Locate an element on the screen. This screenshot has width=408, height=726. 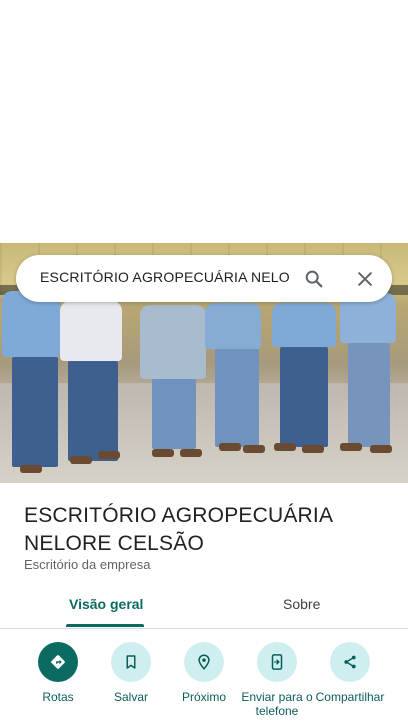
place-title: ESCRITÓRIO AGROPECUÁRIA NELORE CELSÃO is located at coordinates (194, 530).